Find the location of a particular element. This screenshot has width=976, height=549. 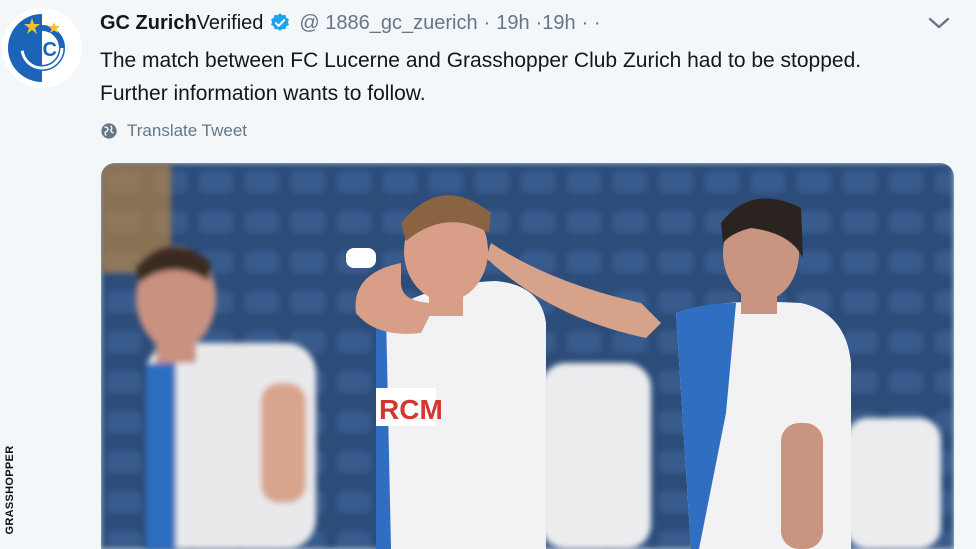

logo-letters: GC is located at coordinates (42, 50).